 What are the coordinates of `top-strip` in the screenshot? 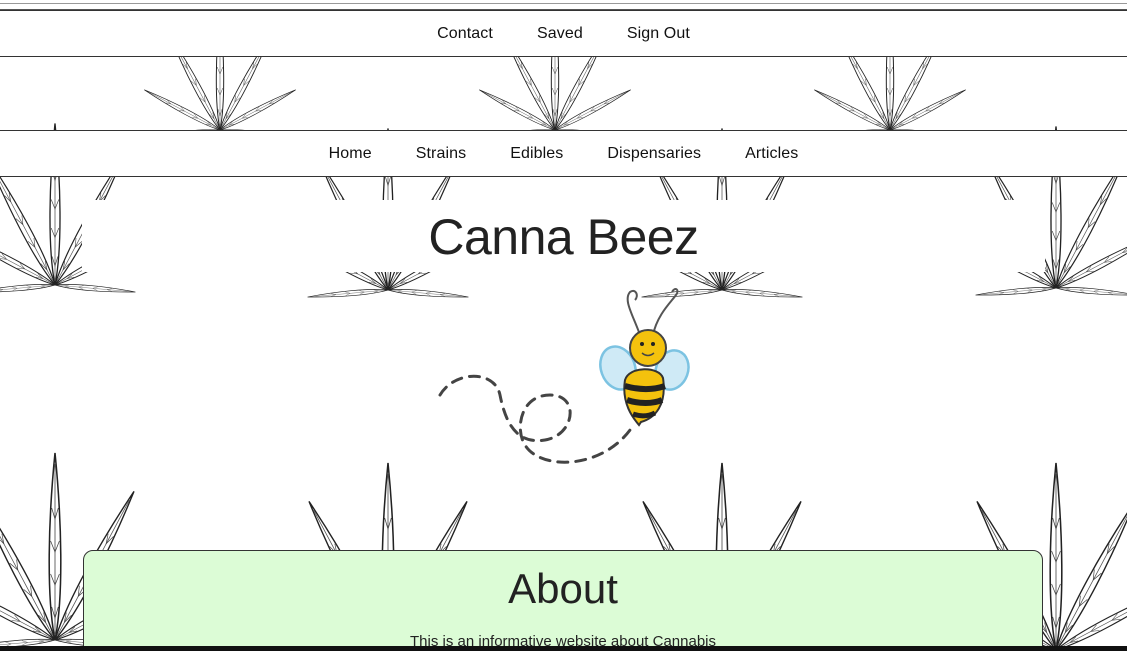 It's located at (563, 5).